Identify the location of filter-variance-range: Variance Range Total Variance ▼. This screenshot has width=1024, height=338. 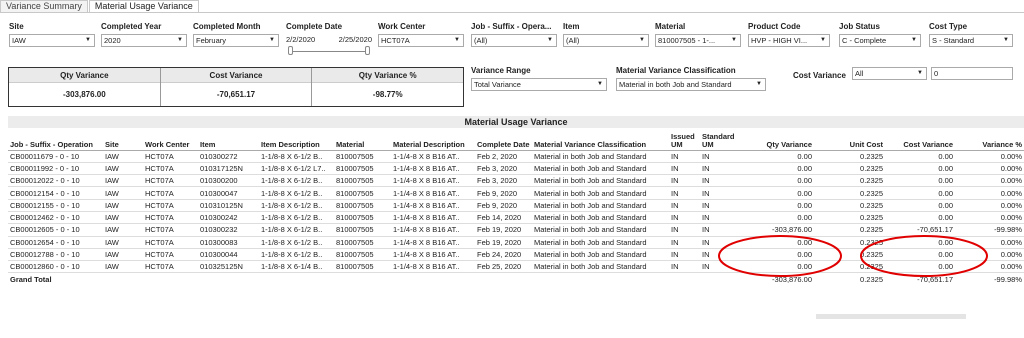
(539, 78).